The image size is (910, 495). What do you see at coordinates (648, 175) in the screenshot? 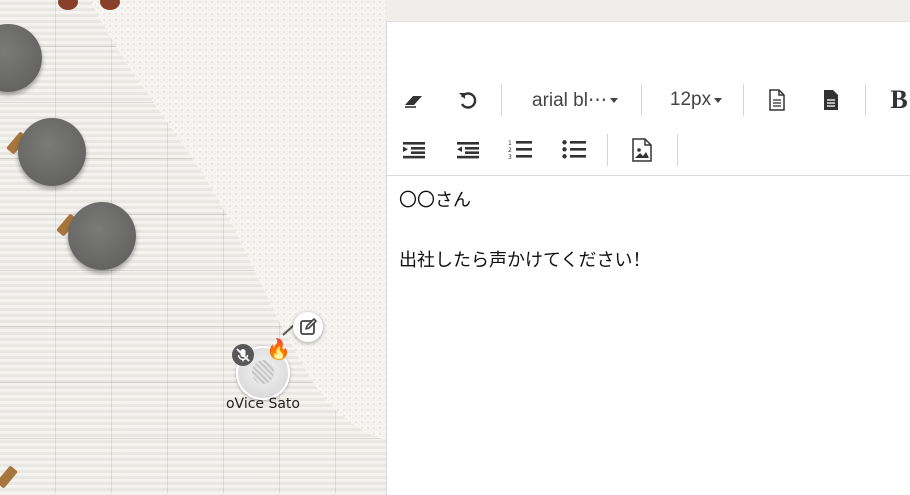
I see `toolbar-divider` at bounding box center [648, 175].